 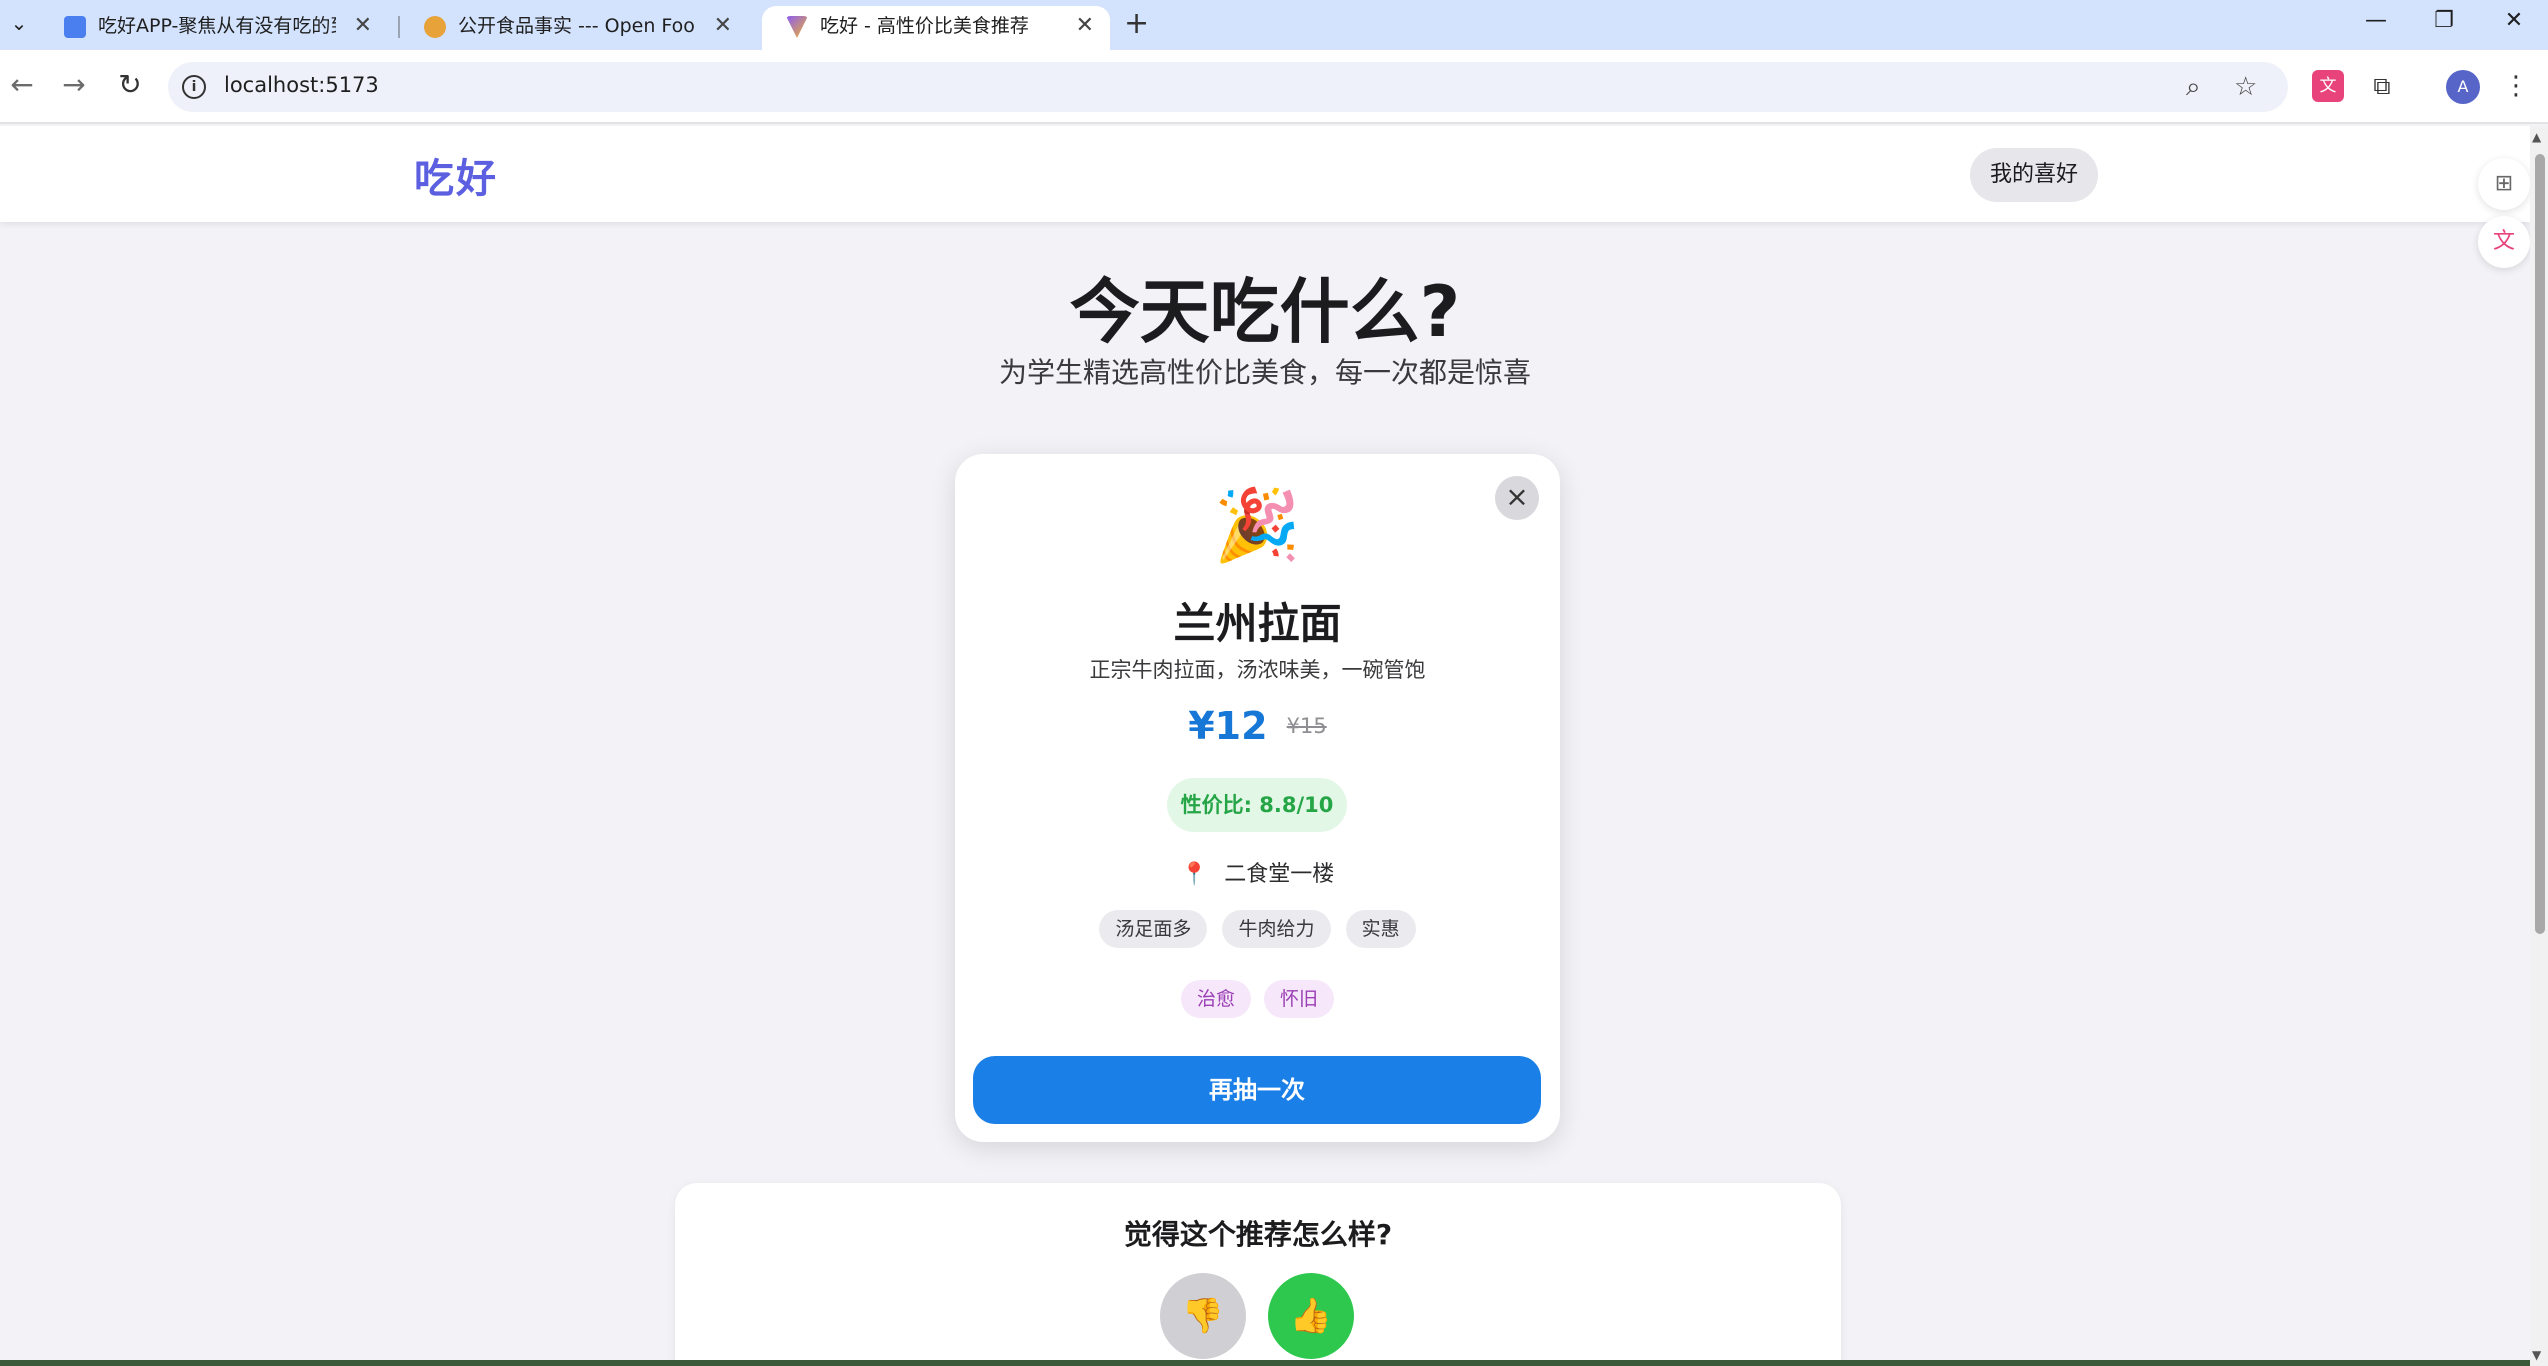 What do you see at coordinates (1257, 670) in the screenshot?
I see `dish-description: 正宗牛肉拉面，汤浓味美，一碗管饱` at bounding box center [1257, 670].